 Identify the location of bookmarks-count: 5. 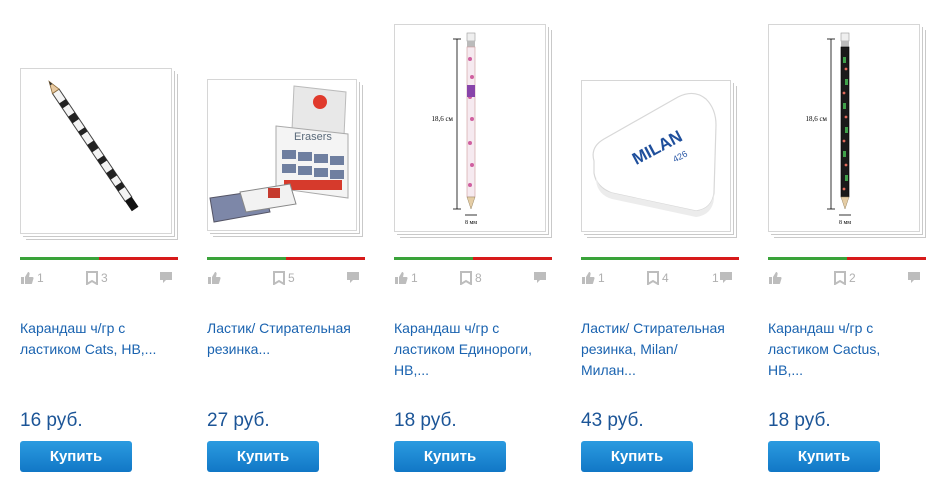
(291, 278).